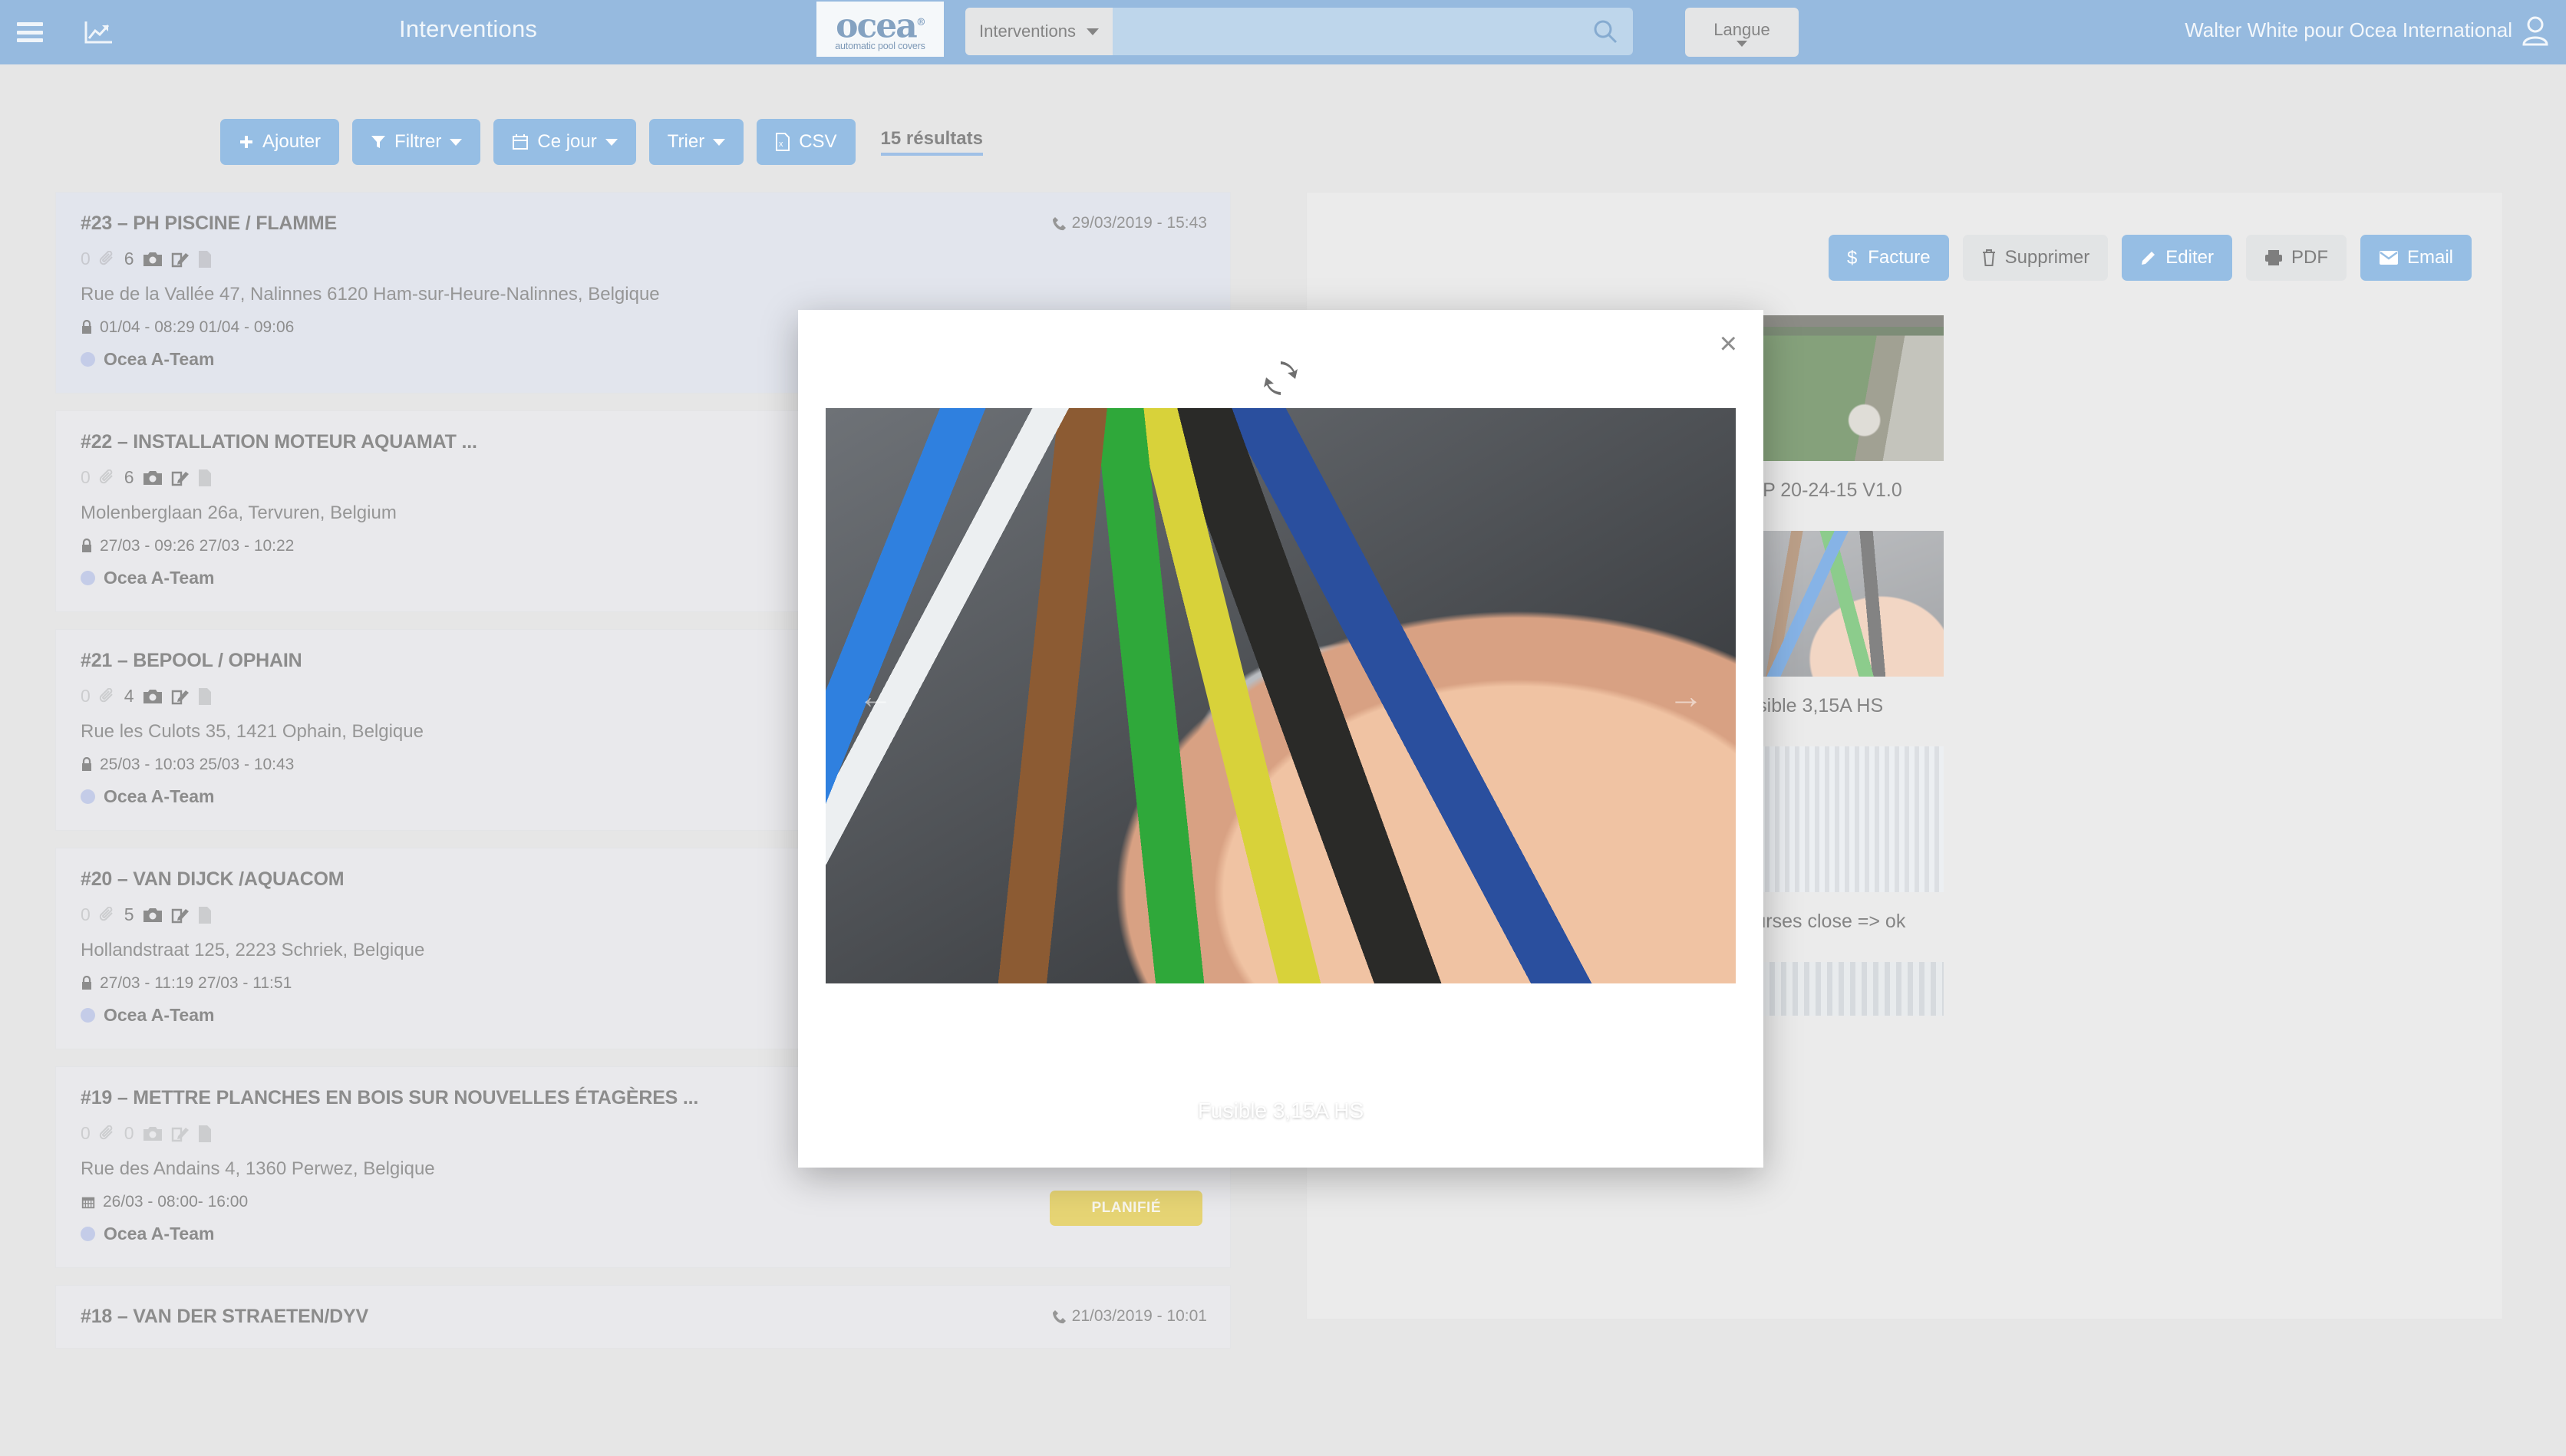  What do you see at coordinates (875, 695) in the screenshot?
I see `prev-photo-arrow-icon: ←` at bounding box center [875, 695].